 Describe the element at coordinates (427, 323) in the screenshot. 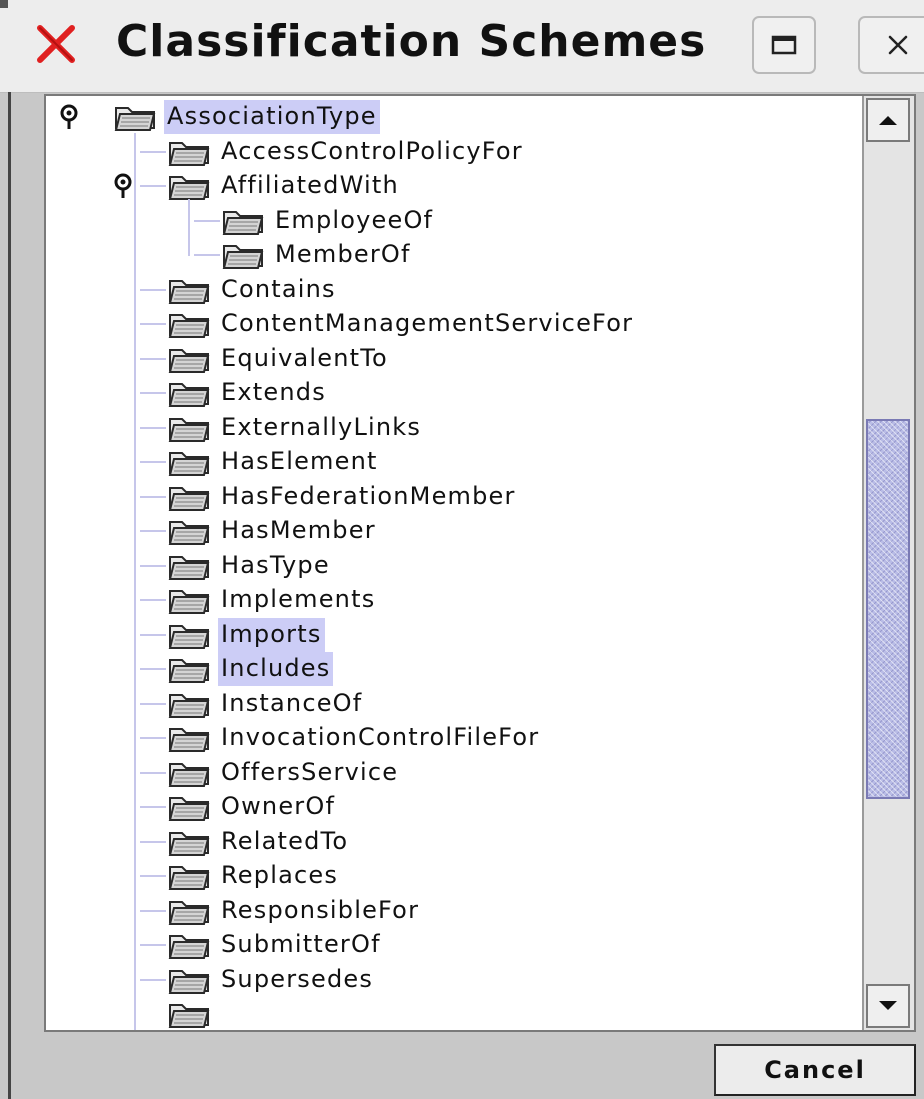

I see `tree-node-label: ContentManagementServiceFor` at that location.